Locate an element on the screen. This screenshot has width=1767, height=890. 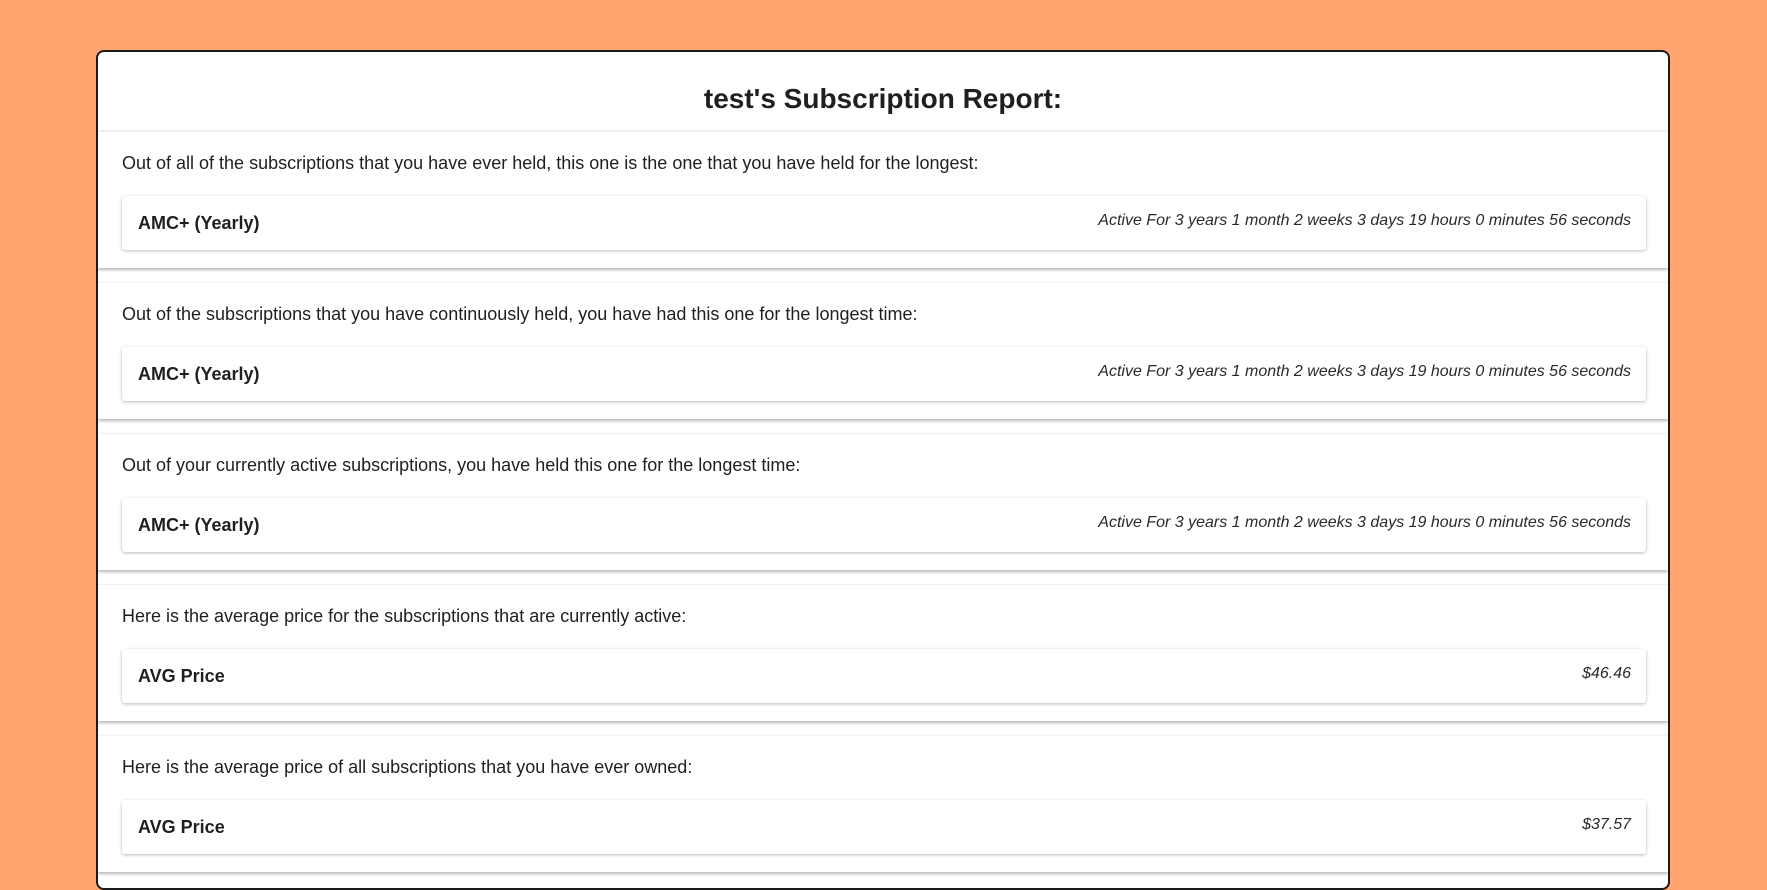
avg-price-value: $37.57 is located at coordinates (1606, 824).